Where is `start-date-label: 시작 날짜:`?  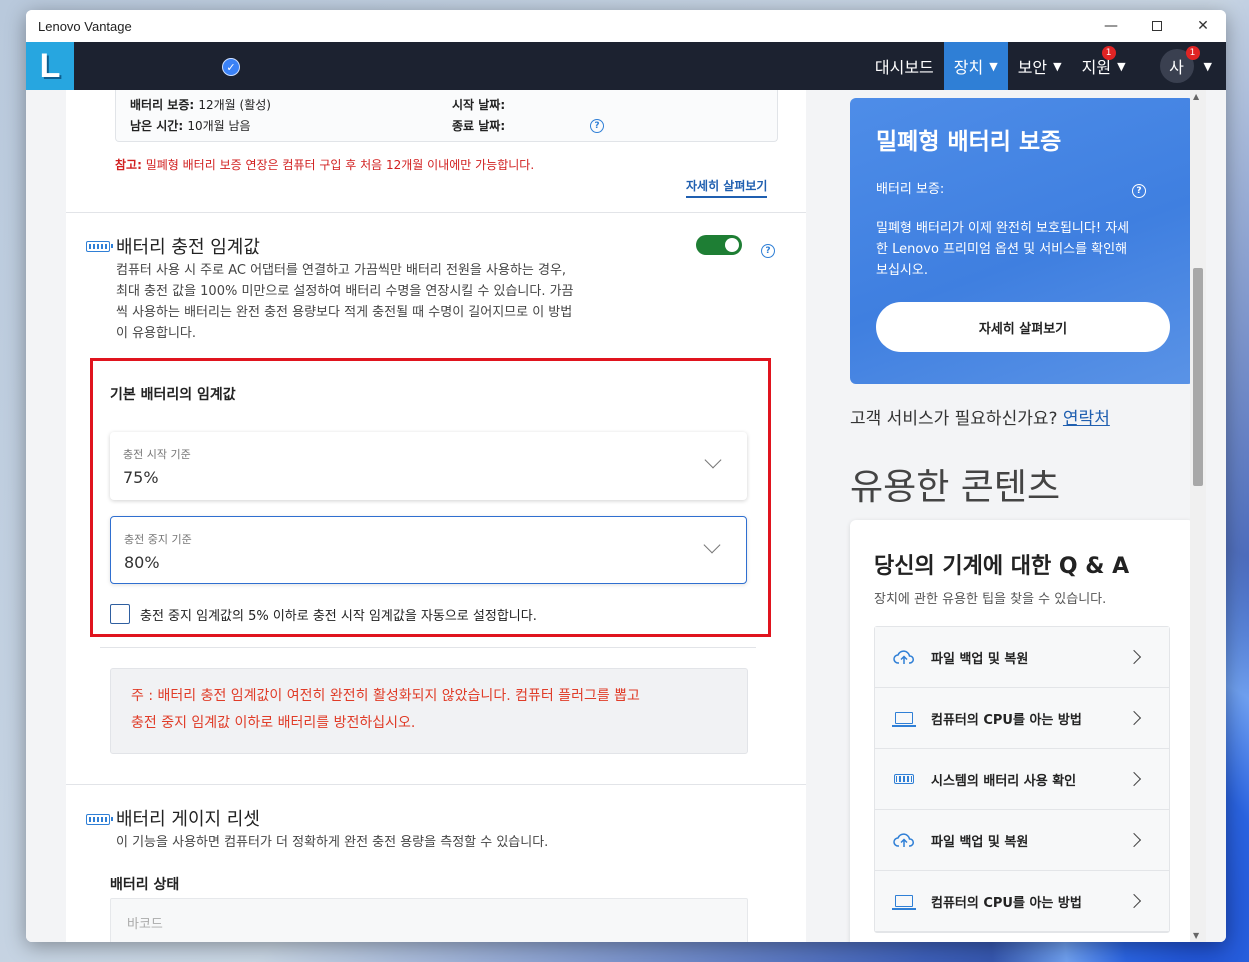 start-date-label: 시작 날짜: is located at coordinates (479, 105).